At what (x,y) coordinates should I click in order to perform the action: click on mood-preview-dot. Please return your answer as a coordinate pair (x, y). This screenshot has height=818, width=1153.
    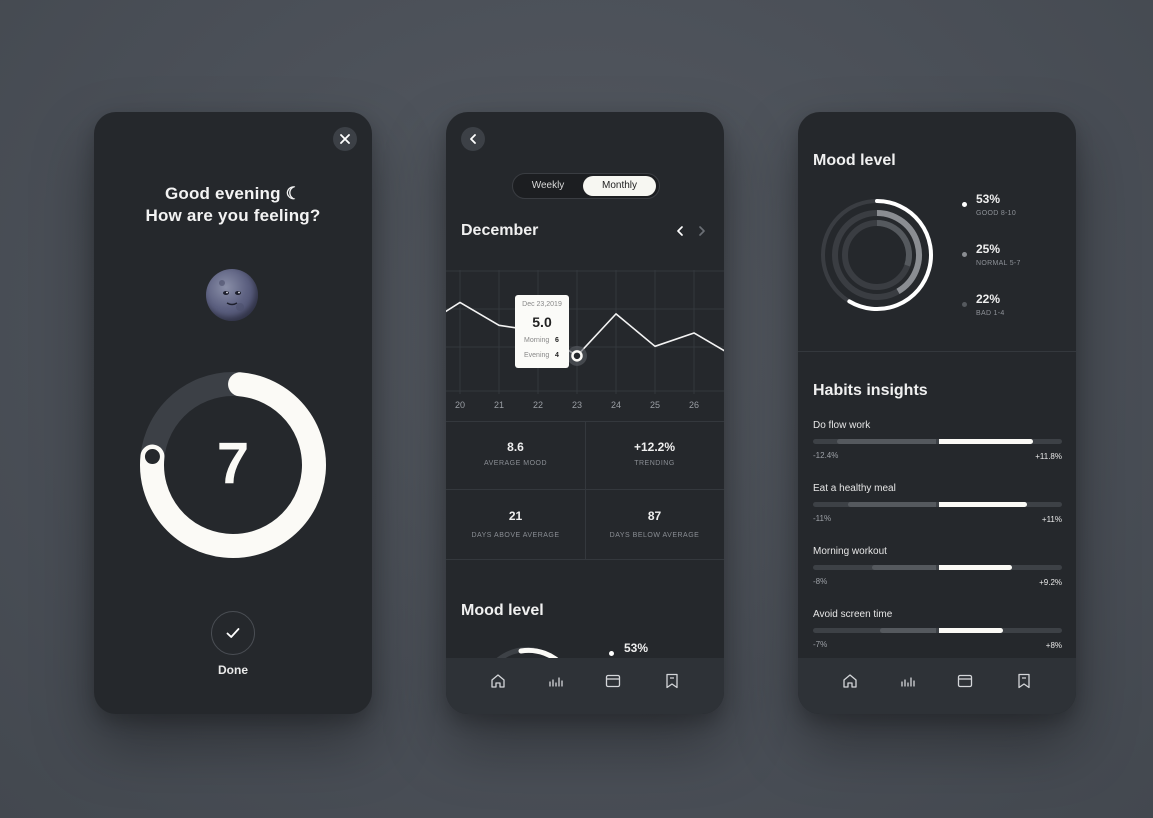
    Looking at the image, I should click on (611, 653).